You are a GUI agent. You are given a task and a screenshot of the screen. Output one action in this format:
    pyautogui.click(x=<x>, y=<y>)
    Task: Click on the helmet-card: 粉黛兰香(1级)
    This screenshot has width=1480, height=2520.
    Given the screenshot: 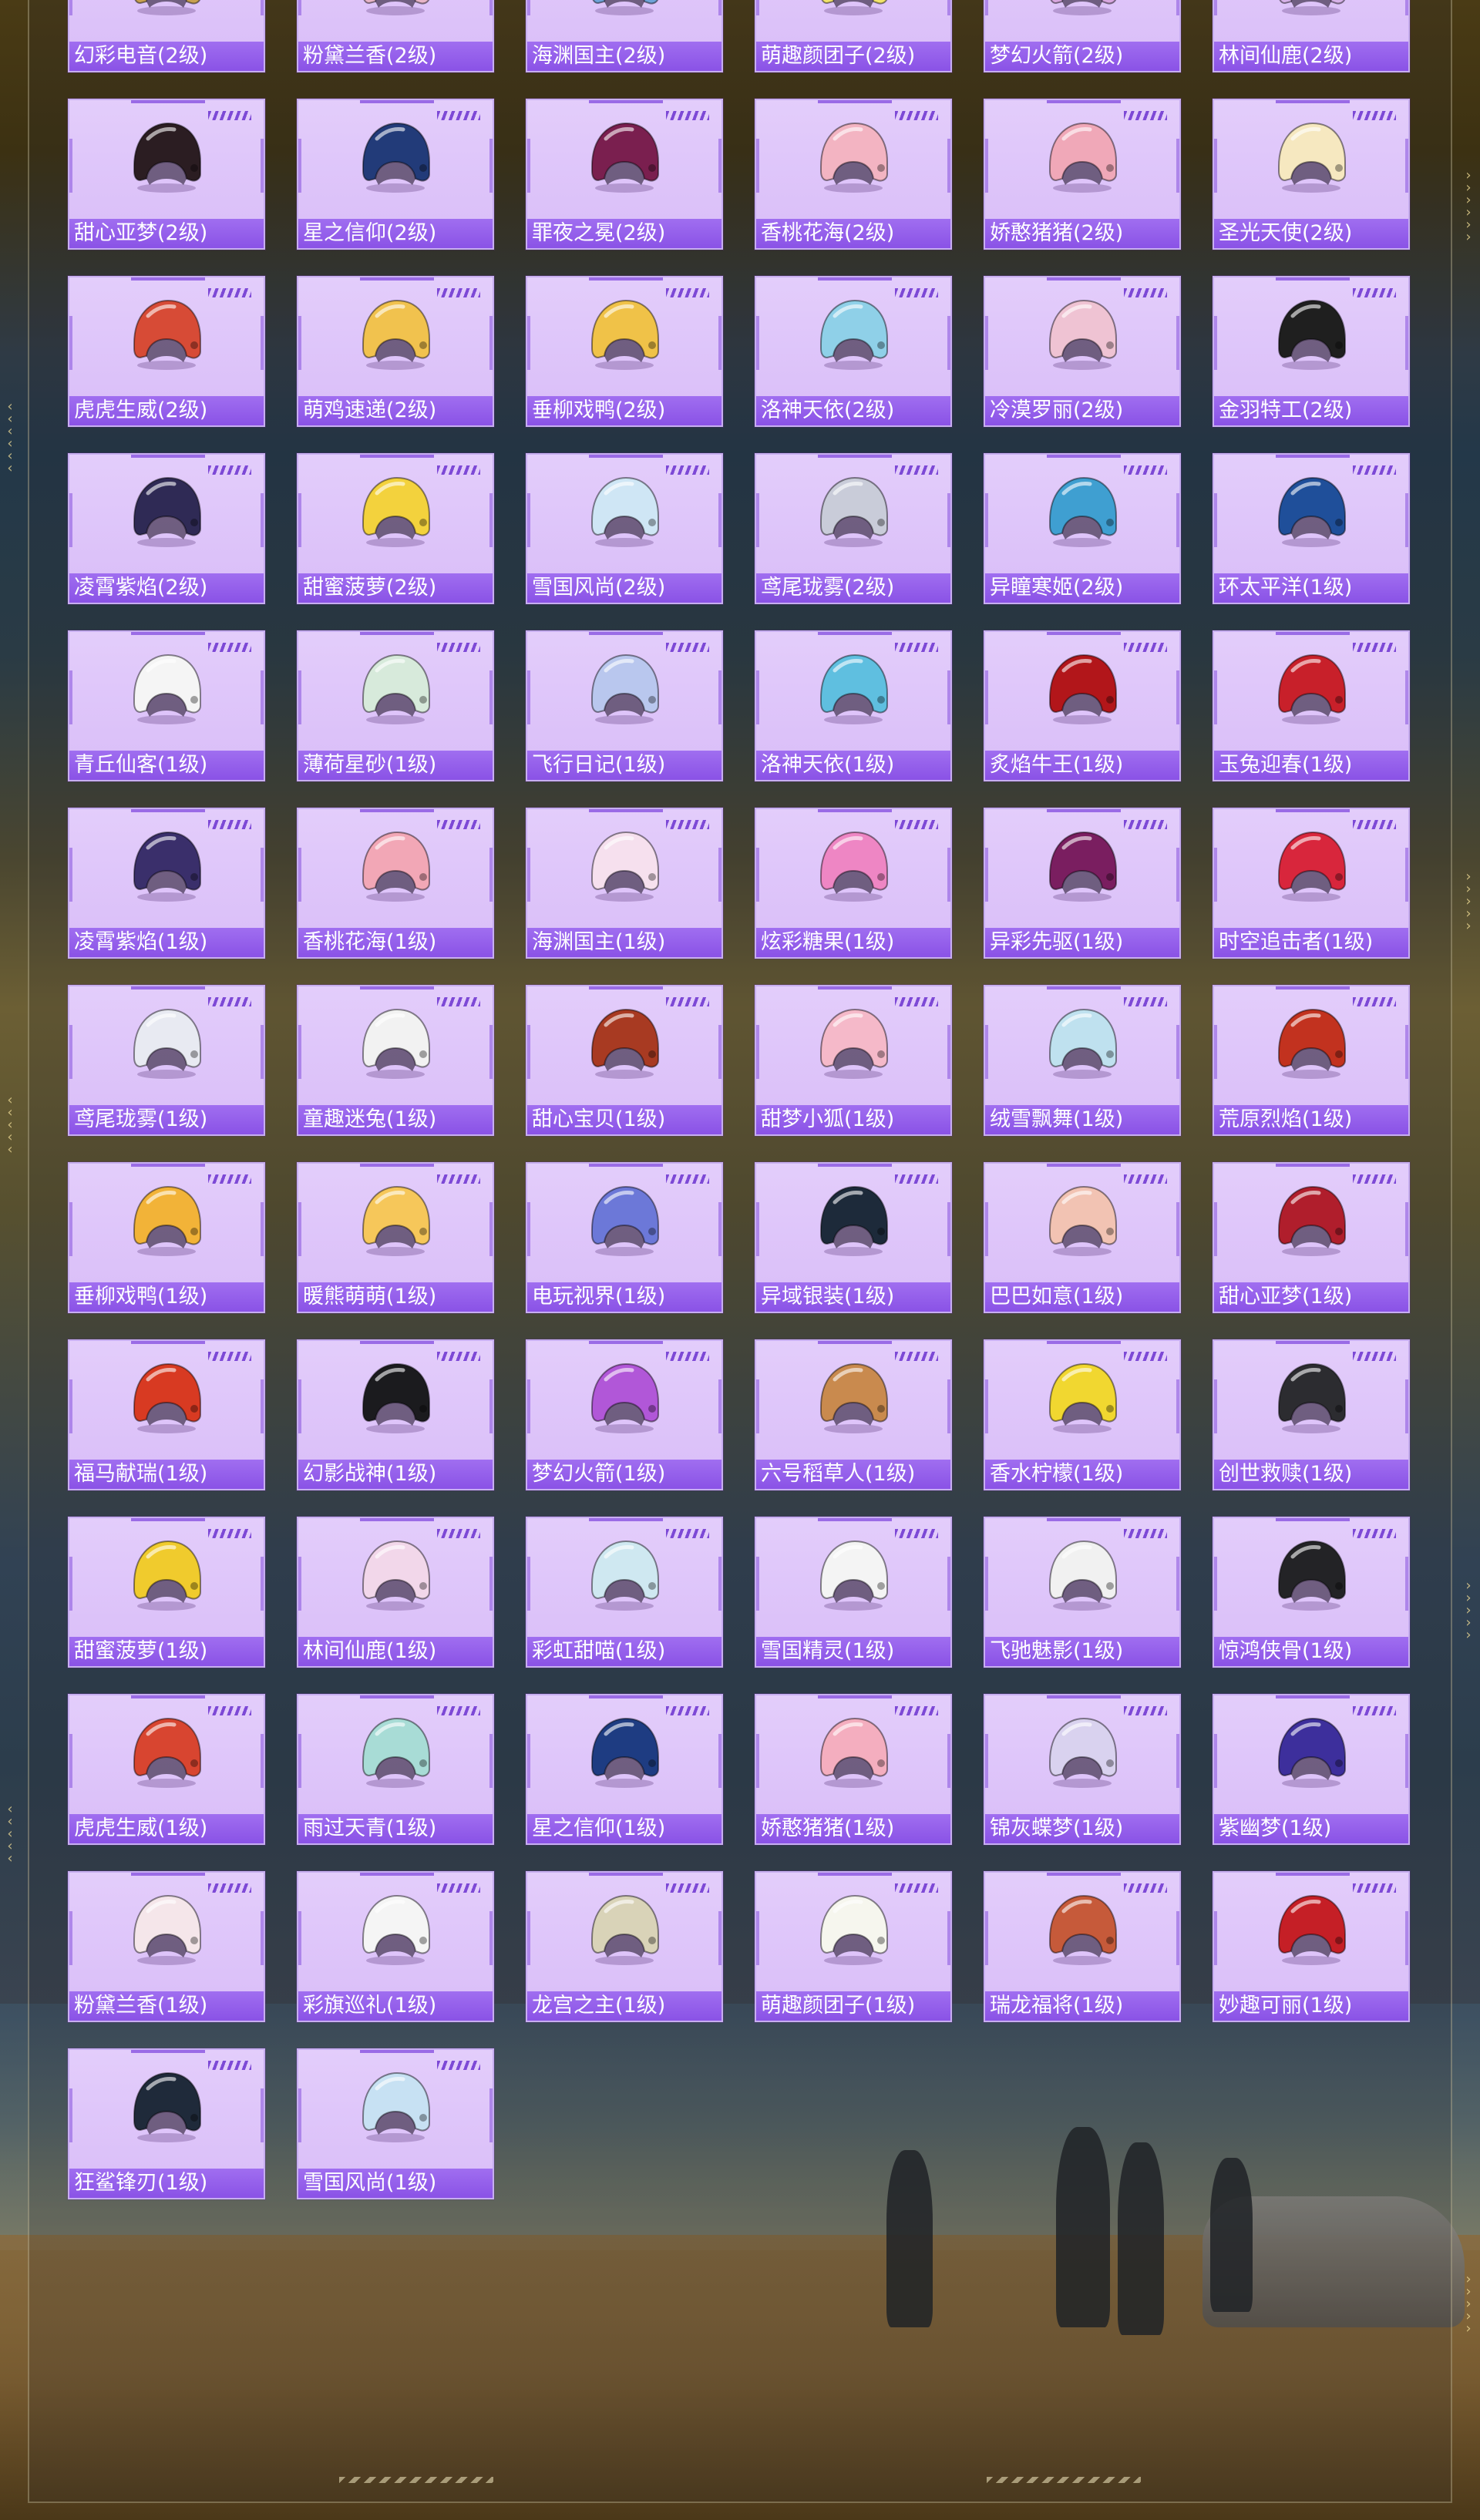 What is the action you would take?
    pyautogui.click(x=166, y=1946)
    